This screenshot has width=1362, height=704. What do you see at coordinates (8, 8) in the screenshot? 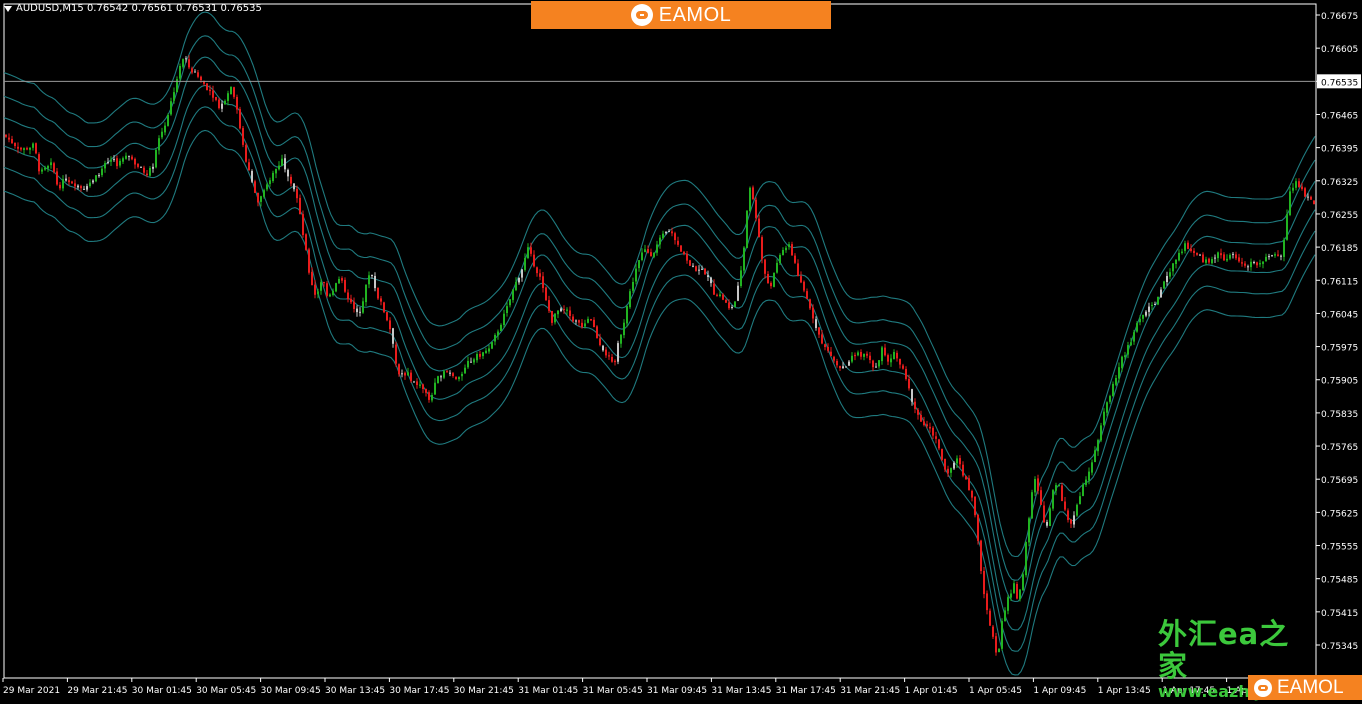
I see `dropdown-triangle-icon` at bounding box center [8, 8].